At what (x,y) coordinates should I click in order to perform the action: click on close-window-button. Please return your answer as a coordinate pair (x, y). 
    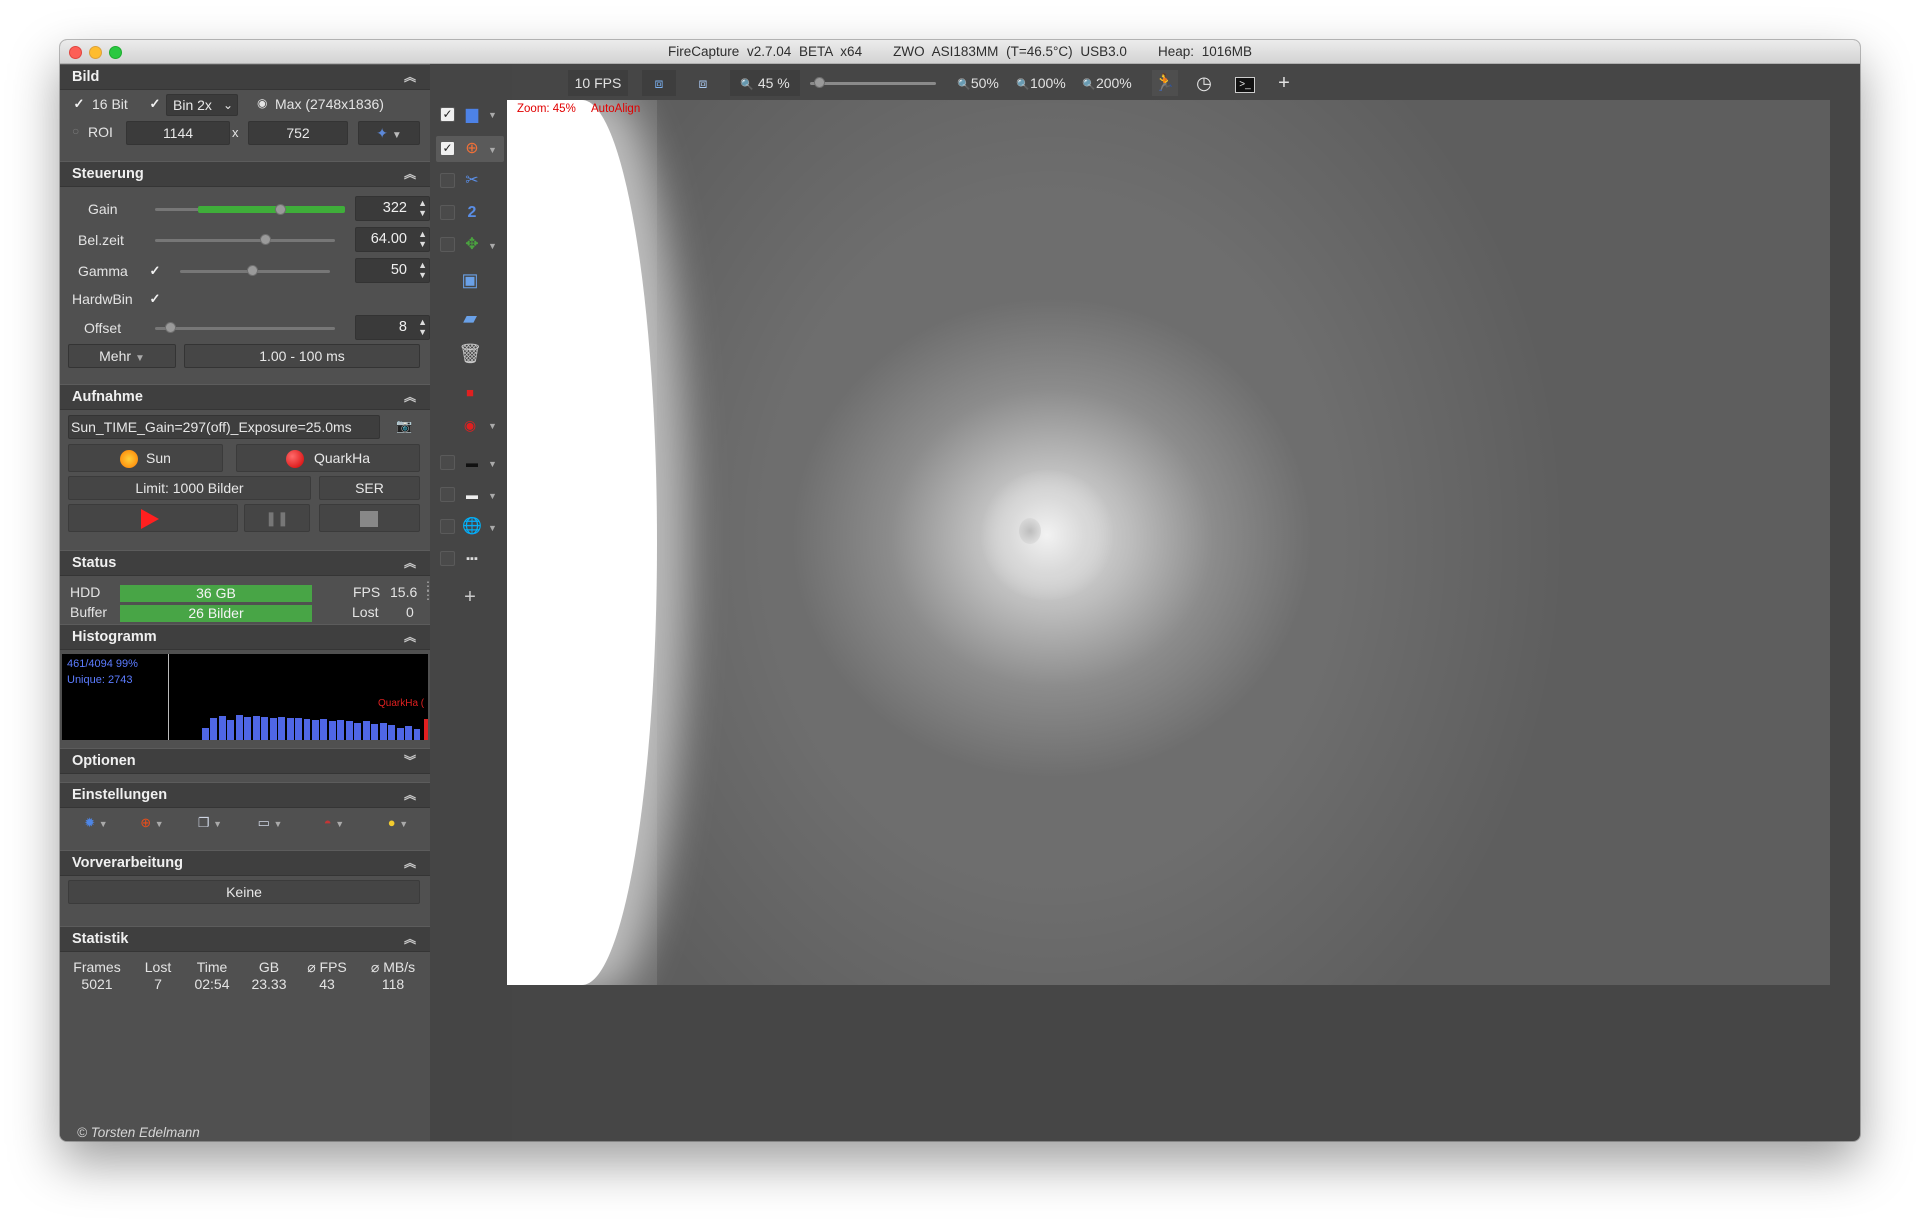
    Looking at the image, I should click on (75, 52).